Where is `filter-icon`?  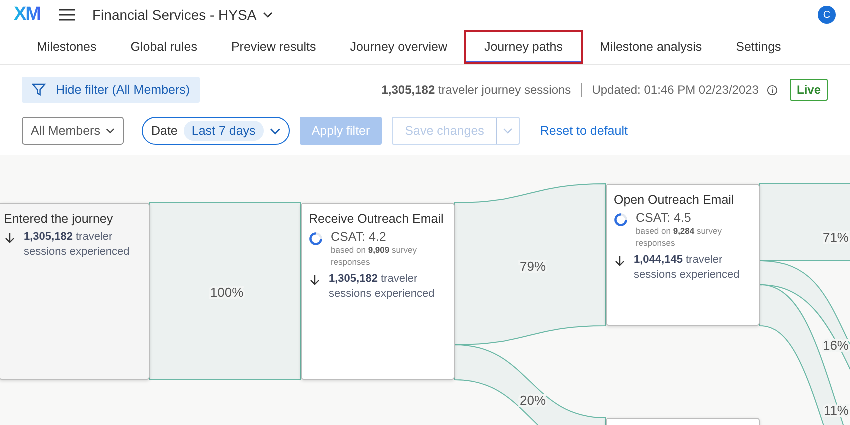 filter-icon is located at coordinates (39, 90).